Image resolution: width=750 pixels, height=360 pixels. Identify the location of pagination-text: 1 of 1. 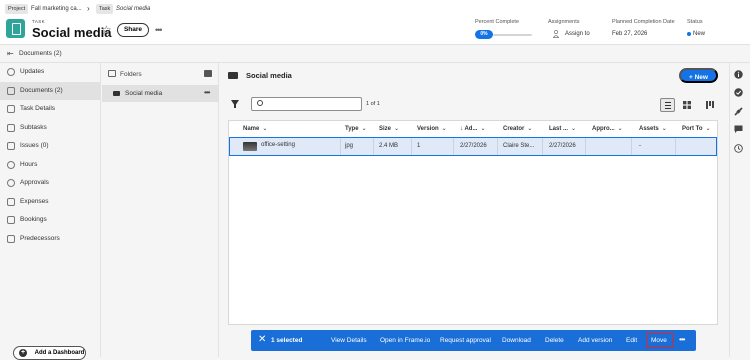
(373, 104).